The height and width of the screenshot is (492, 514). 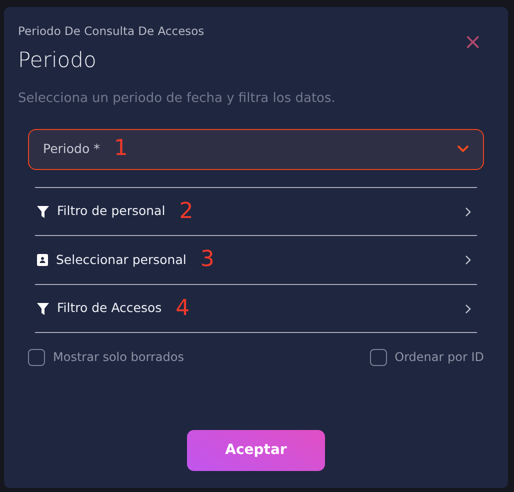 What do you see at coordinates (71, 149) in the screenshot?
I see `select-label: Periodo *` at bounding box center [71, 149].